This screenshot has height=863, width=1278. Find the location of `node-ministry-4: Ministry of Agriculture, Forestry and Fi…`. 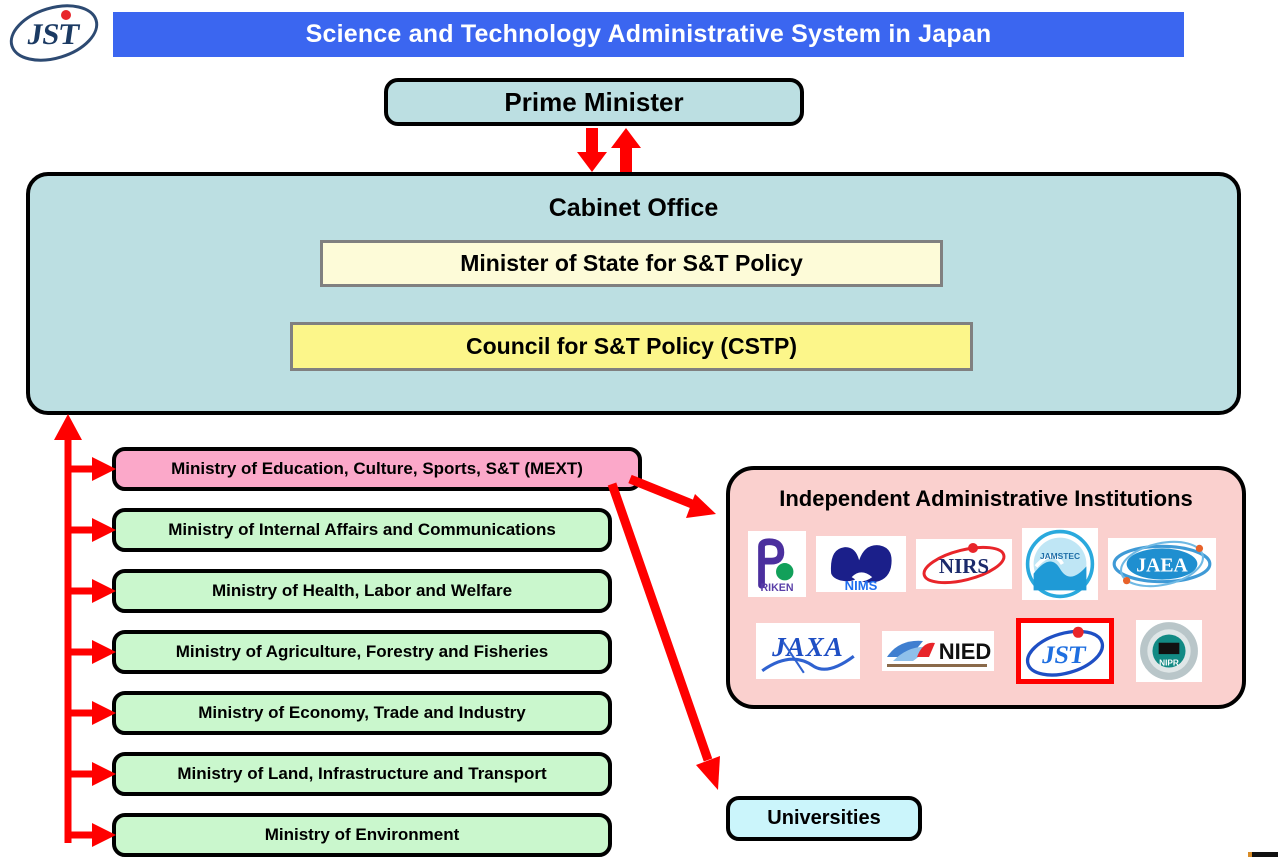

node-ministry-4: Ministry of Agriculture, Forestry and Fi… is located at coordinates (362, 652).